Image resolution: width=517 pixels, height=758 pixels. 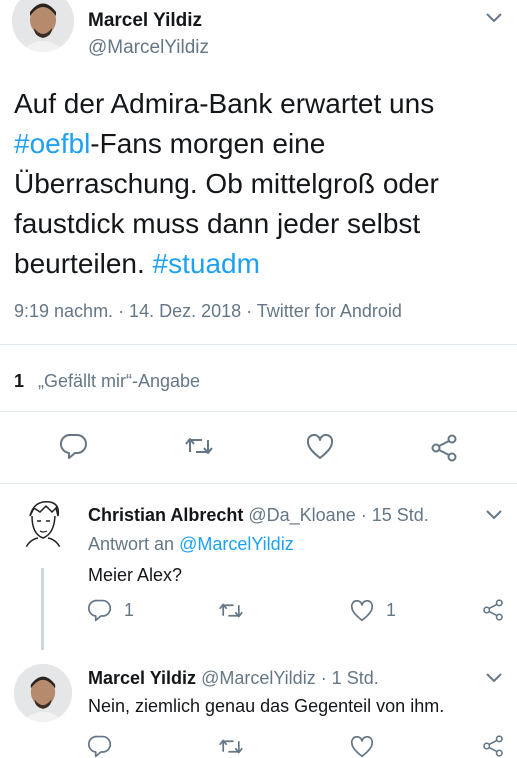 I want to click on thread-line, so click(x=42, y=609).